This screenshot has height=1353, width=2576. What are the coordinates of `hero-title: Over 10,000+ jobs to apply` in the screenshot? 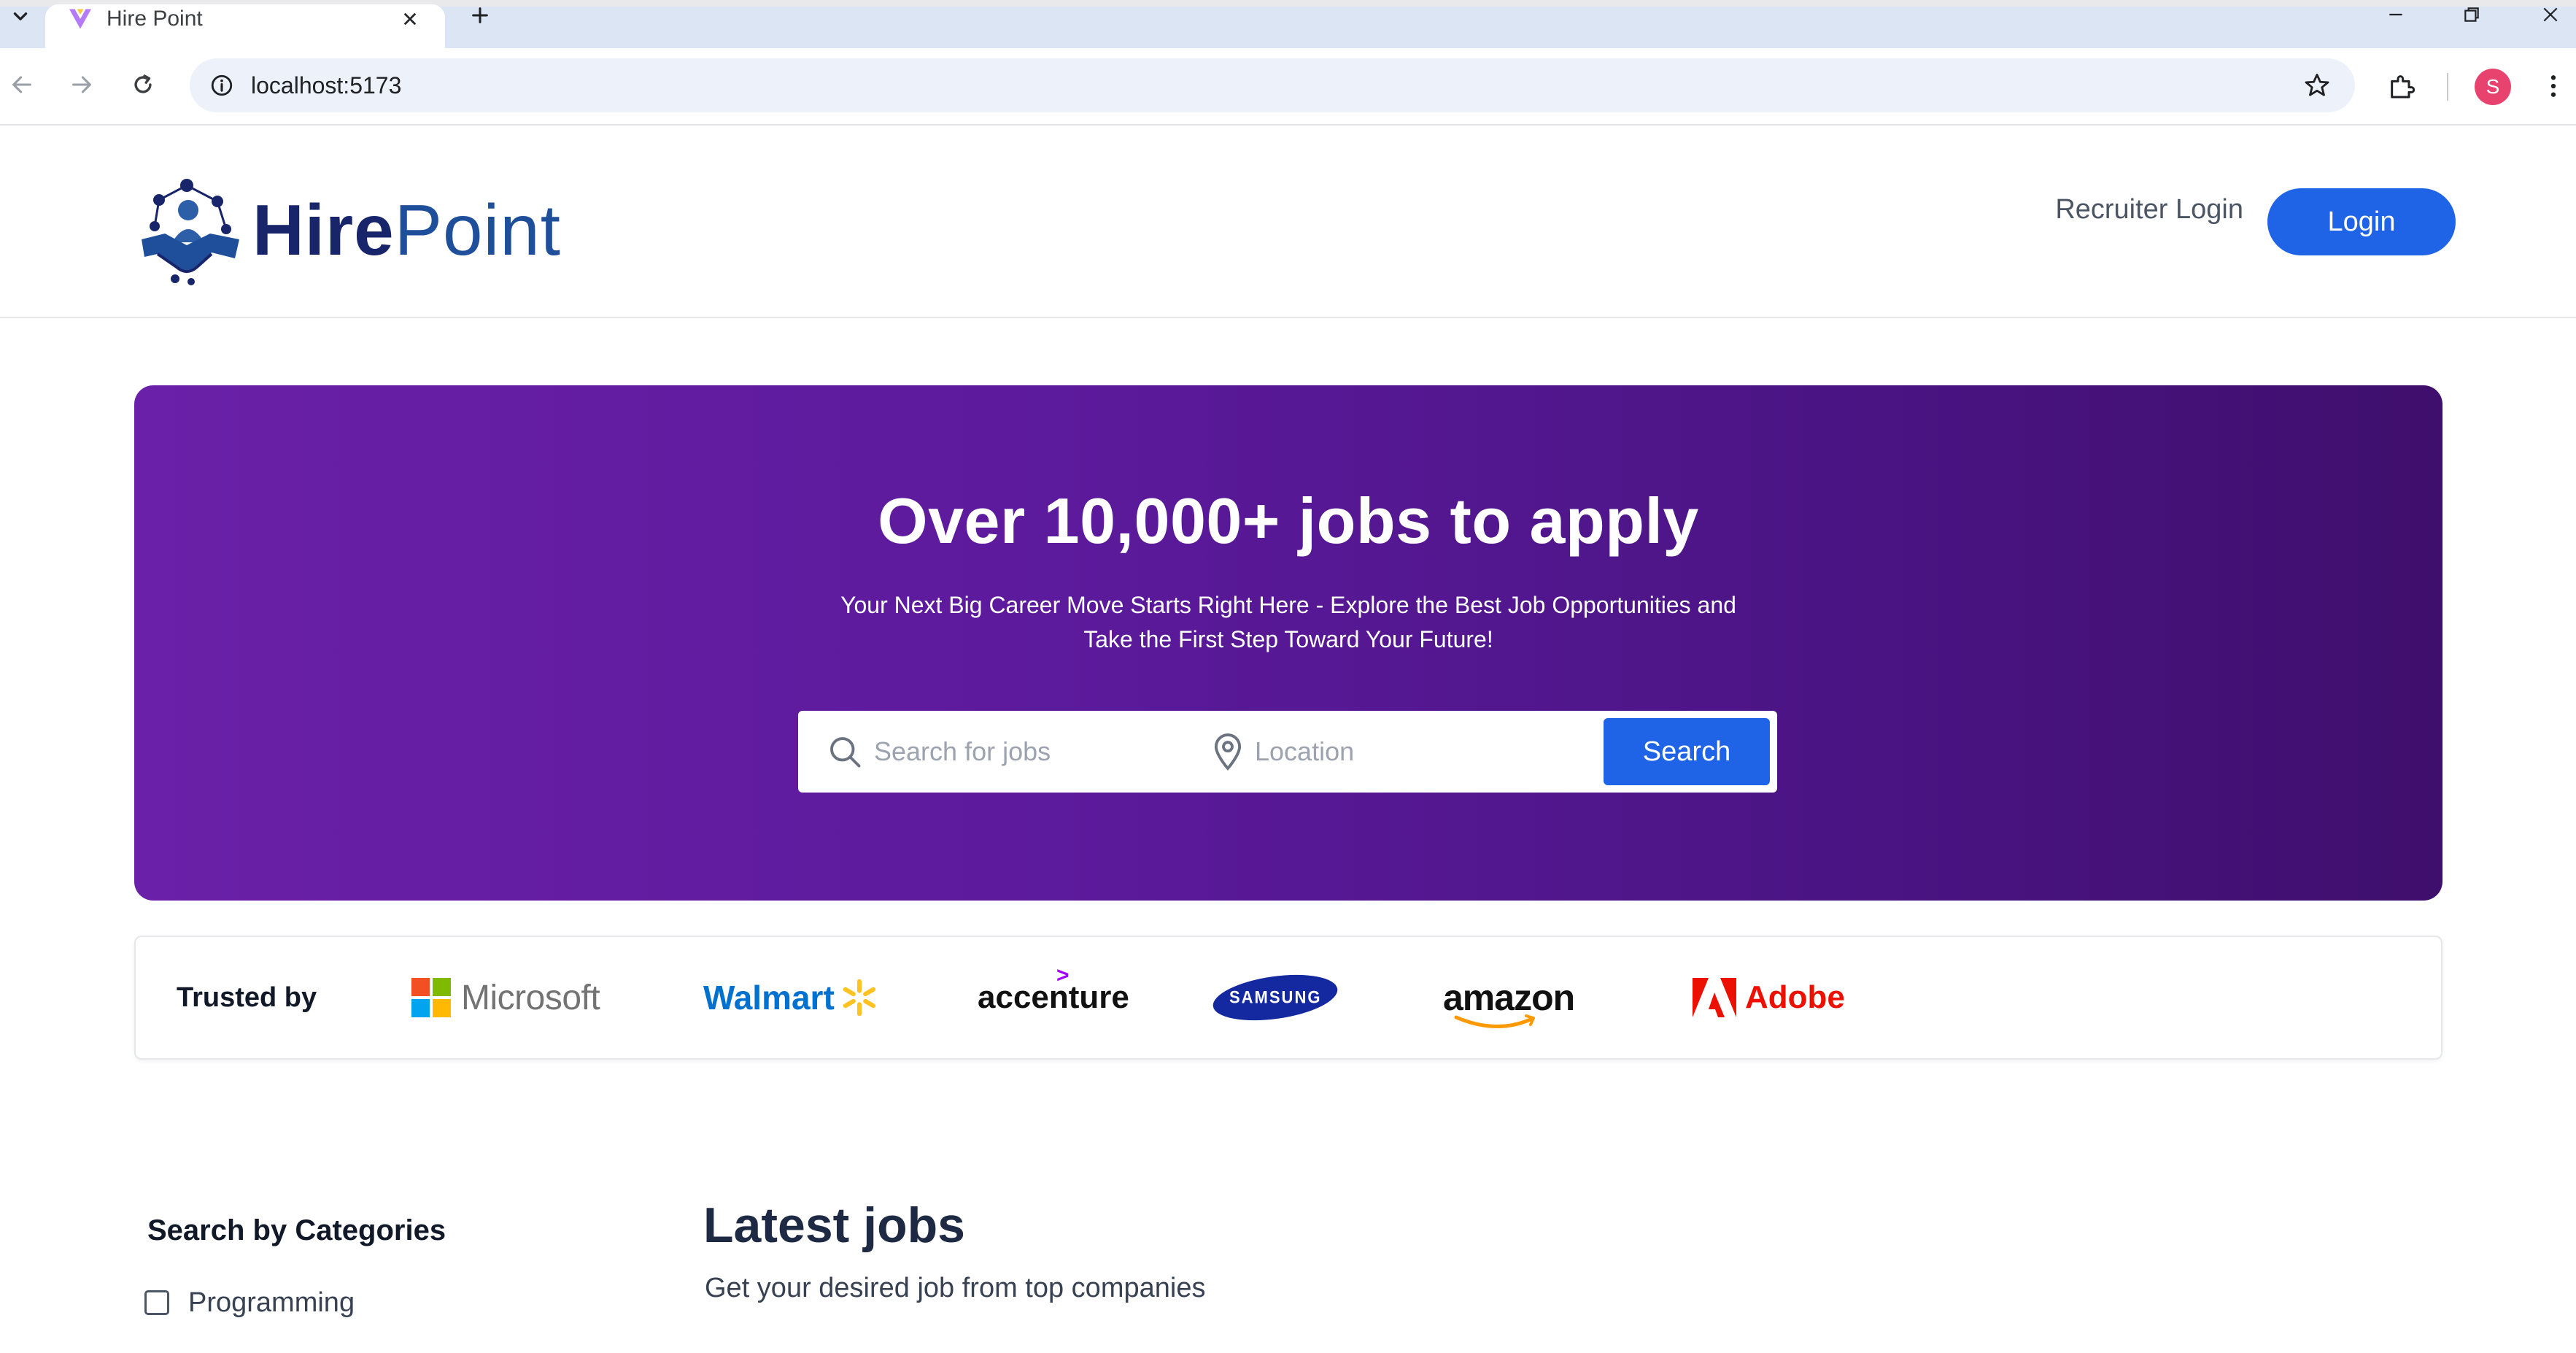 It's located at (1288, 521).